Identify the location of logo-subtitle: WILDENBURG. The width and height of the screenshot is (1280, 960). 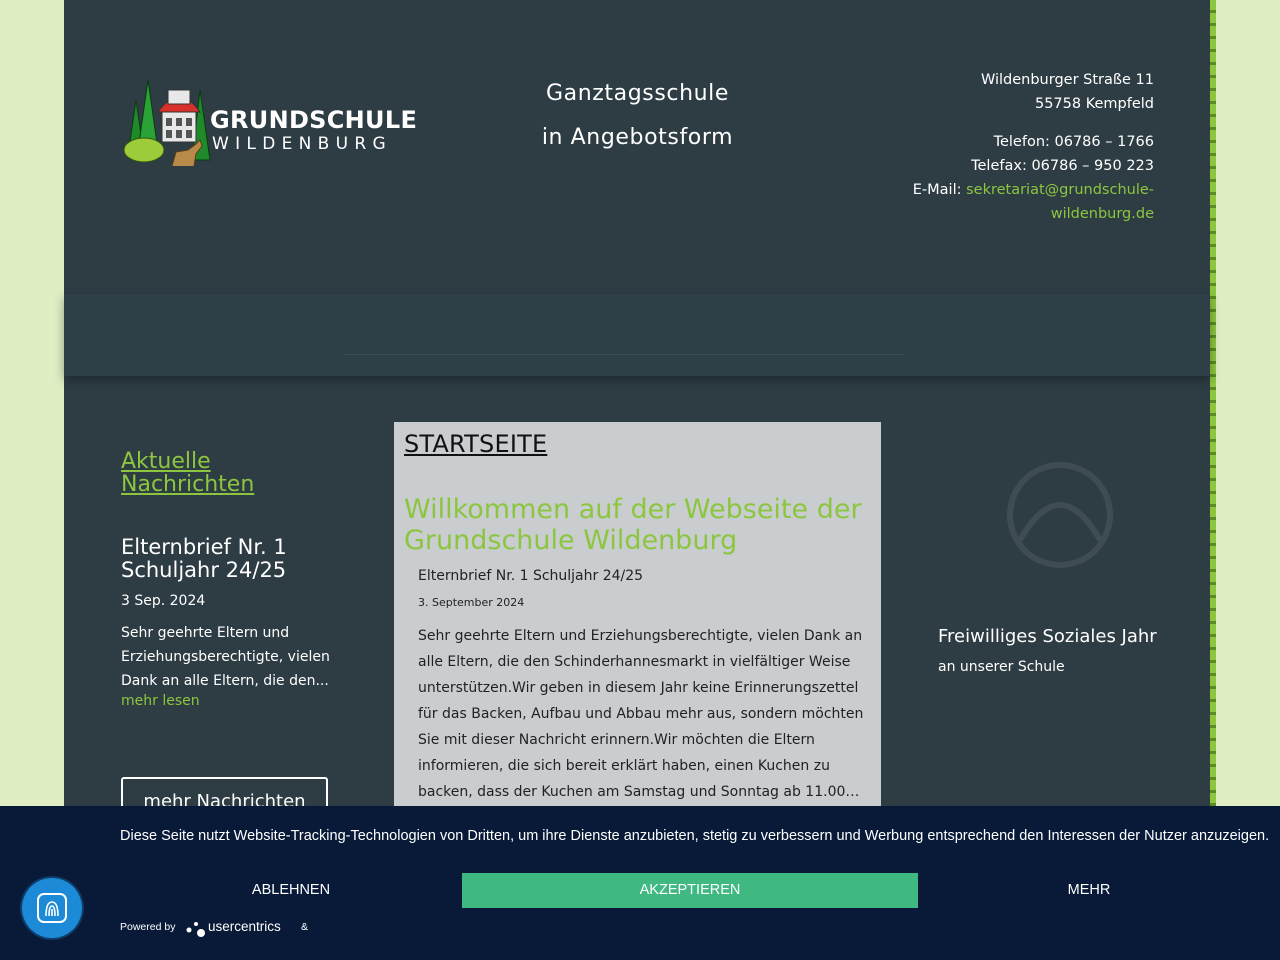
(302, 144).